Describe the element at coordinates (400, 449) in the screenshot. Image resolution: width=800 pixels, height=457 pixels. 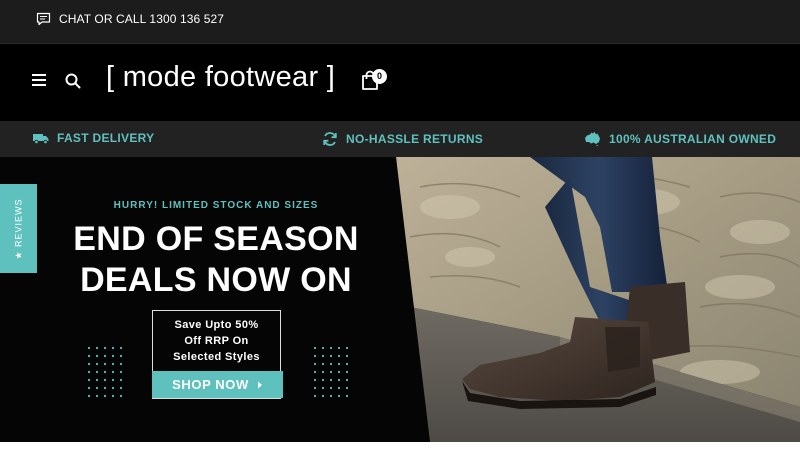
I see `page-content-start` at that location.